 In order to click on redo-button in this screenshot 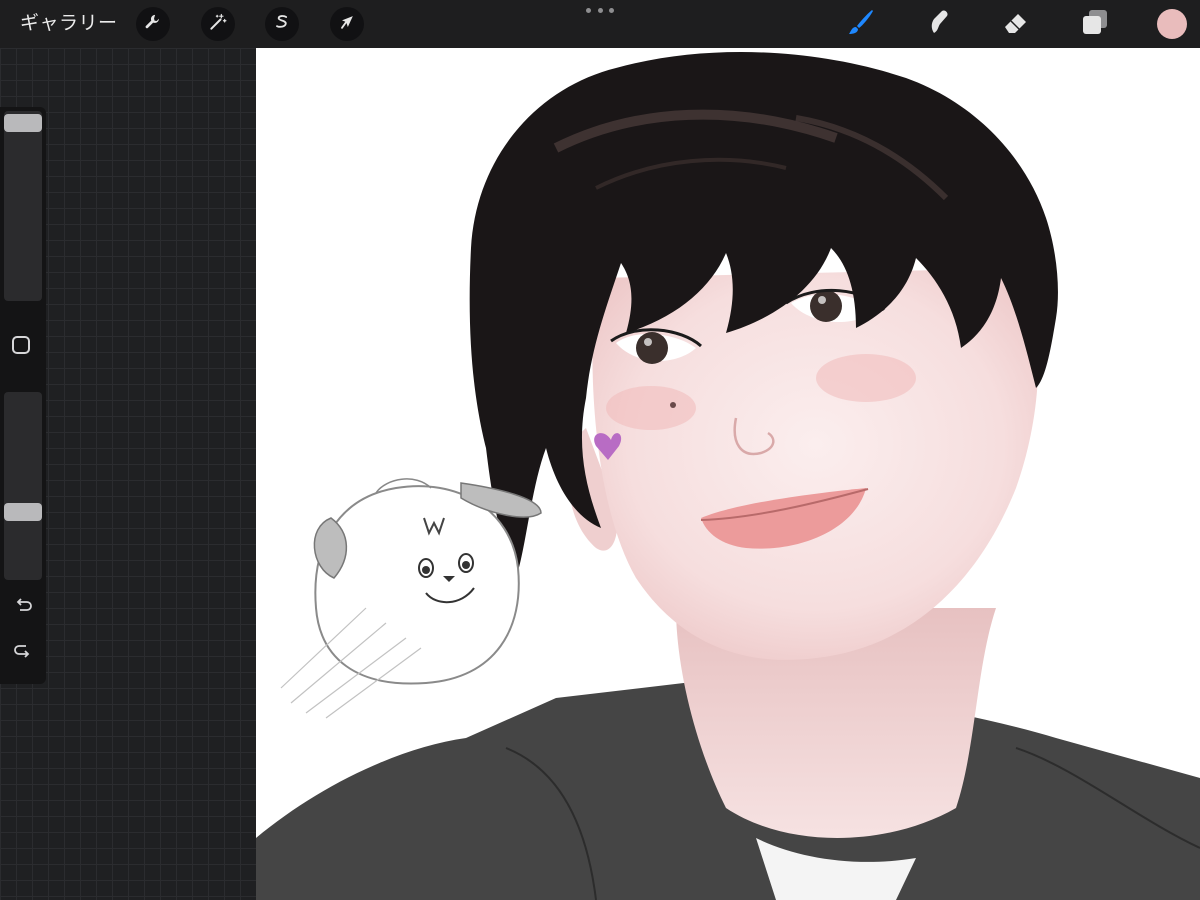, I will do `click(23, 654)`.